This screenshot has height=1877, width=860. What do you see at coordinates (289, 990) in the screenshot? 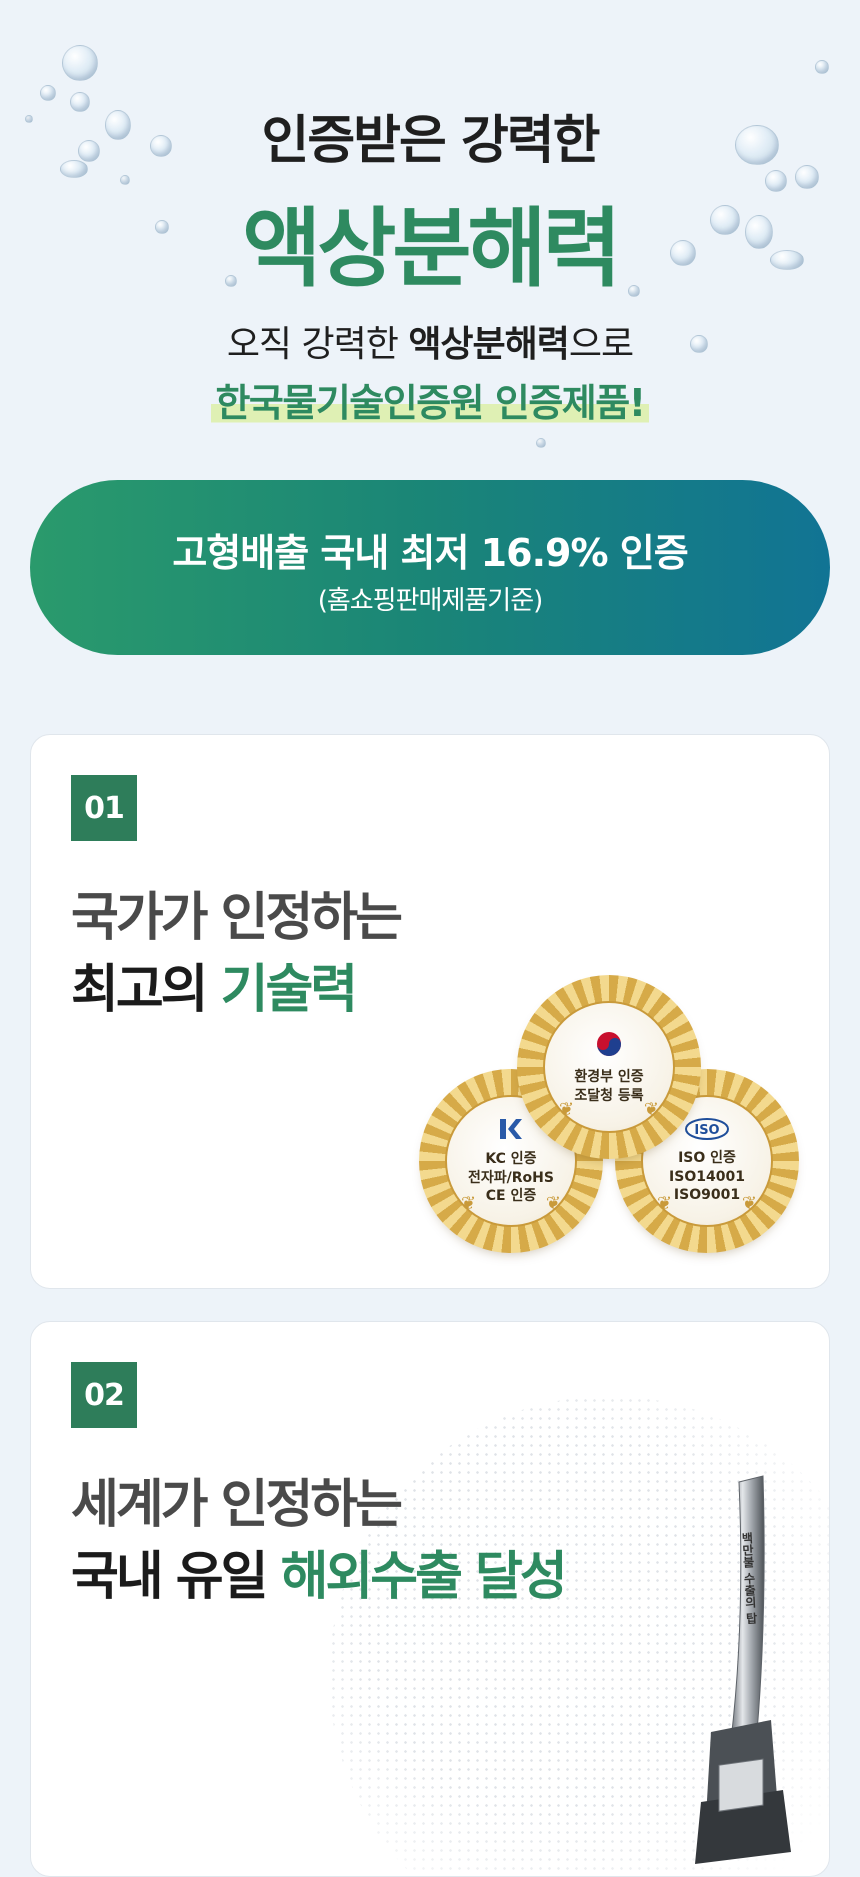
I see `card-heading-highlight: 기술력` at bounding box center [289, 990].